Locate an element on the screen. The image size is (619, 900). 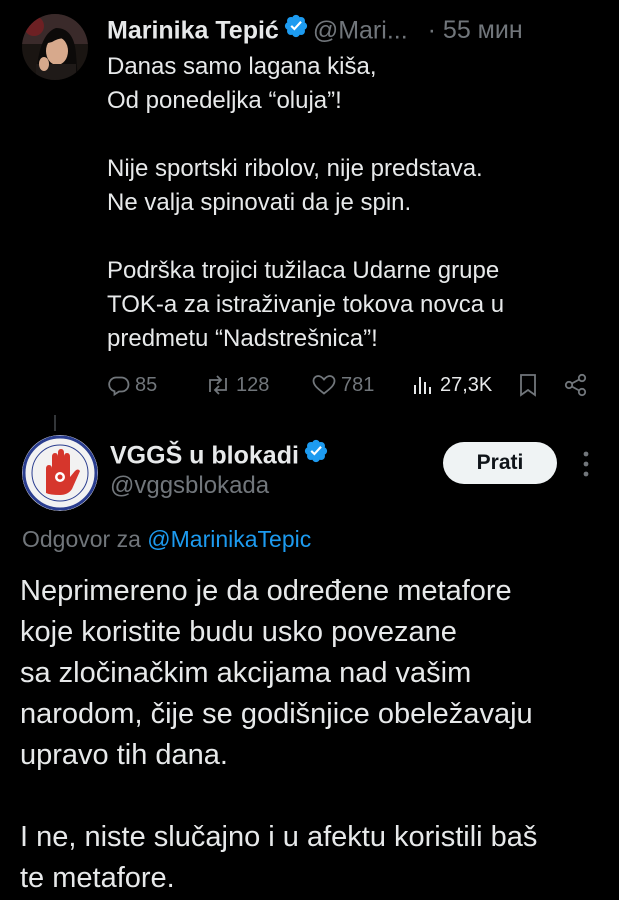
avatar-logo is located at coordinates (60, 473).